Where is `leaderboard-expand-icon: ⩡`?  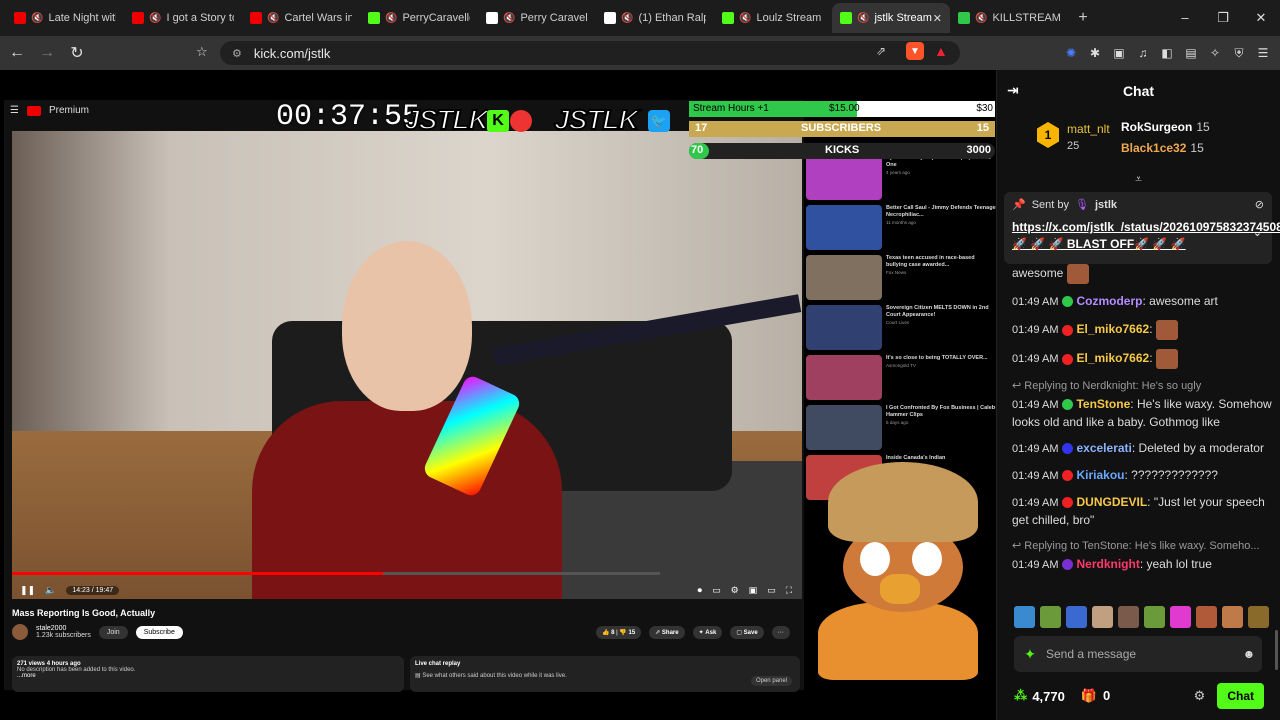 leaderboard-expand-icon: ⩡ is located at coordinates (1138, 179).